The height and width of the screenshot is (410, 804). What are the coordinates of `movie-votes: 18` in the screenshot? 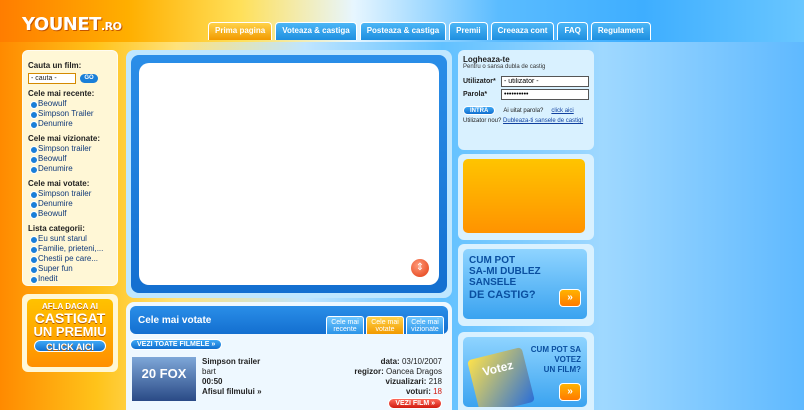 It's located at (437, 391).